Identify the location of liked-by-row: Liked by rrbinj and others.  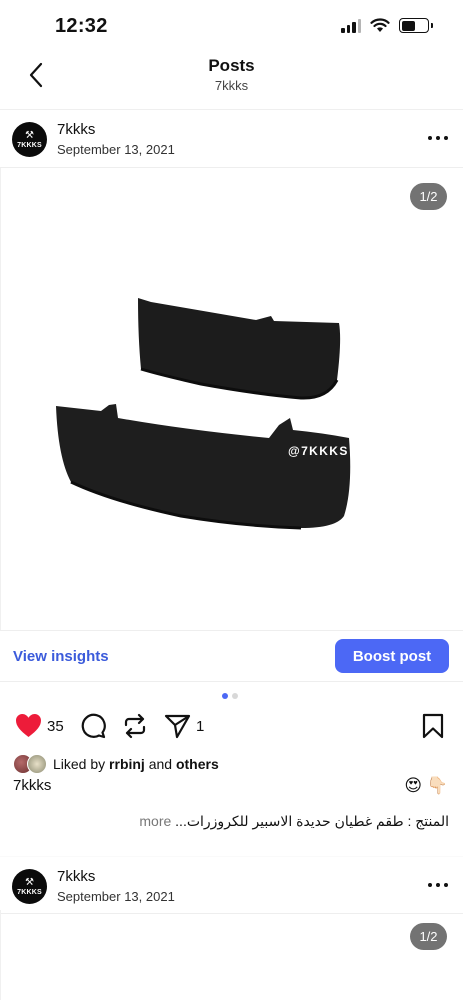
(116, 764).